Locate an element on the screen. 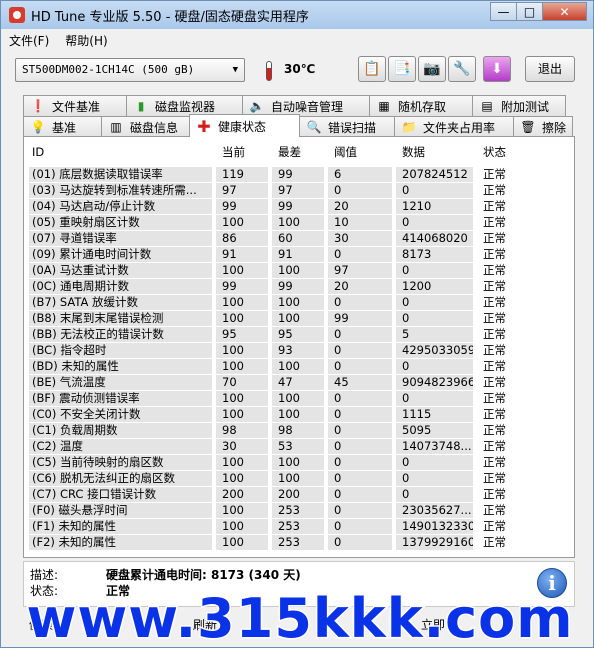 This screenshot has width=594, height=650. clipboard-icon: 📑 is located at coordinates (402, 69).